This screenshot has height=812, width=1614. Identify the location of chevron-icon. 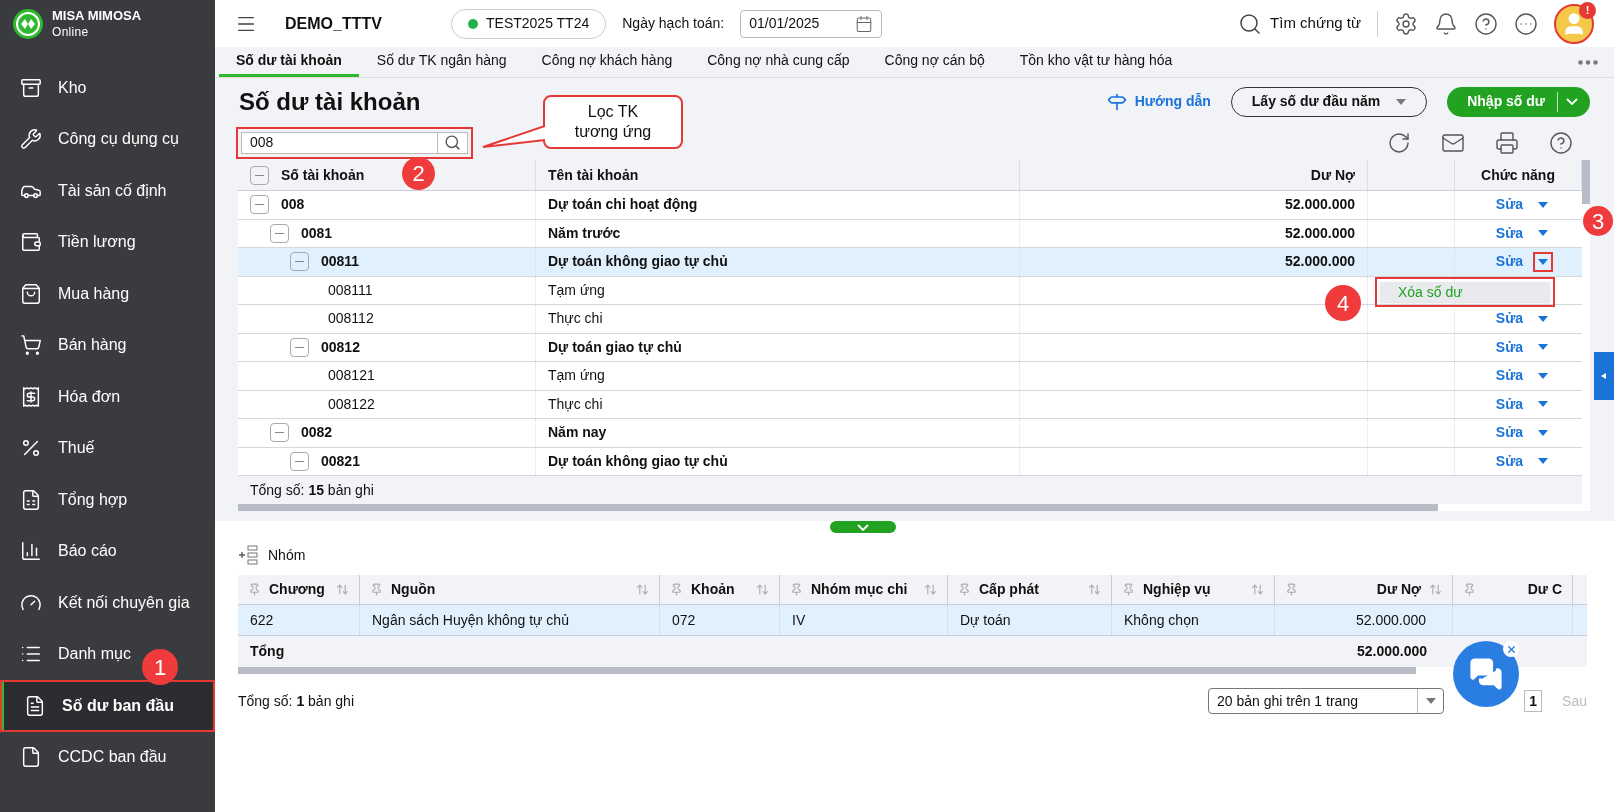
(1572, 101).